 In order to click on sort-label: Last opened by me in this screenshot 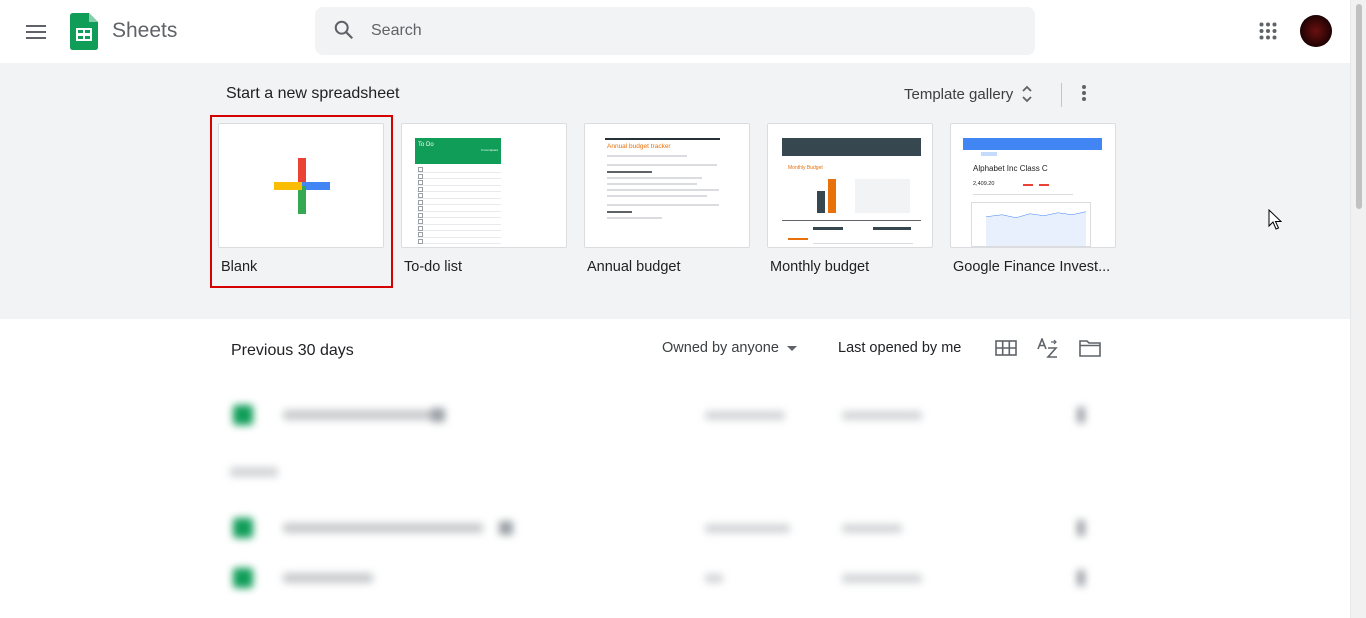, I will do `click(900, 348)`.